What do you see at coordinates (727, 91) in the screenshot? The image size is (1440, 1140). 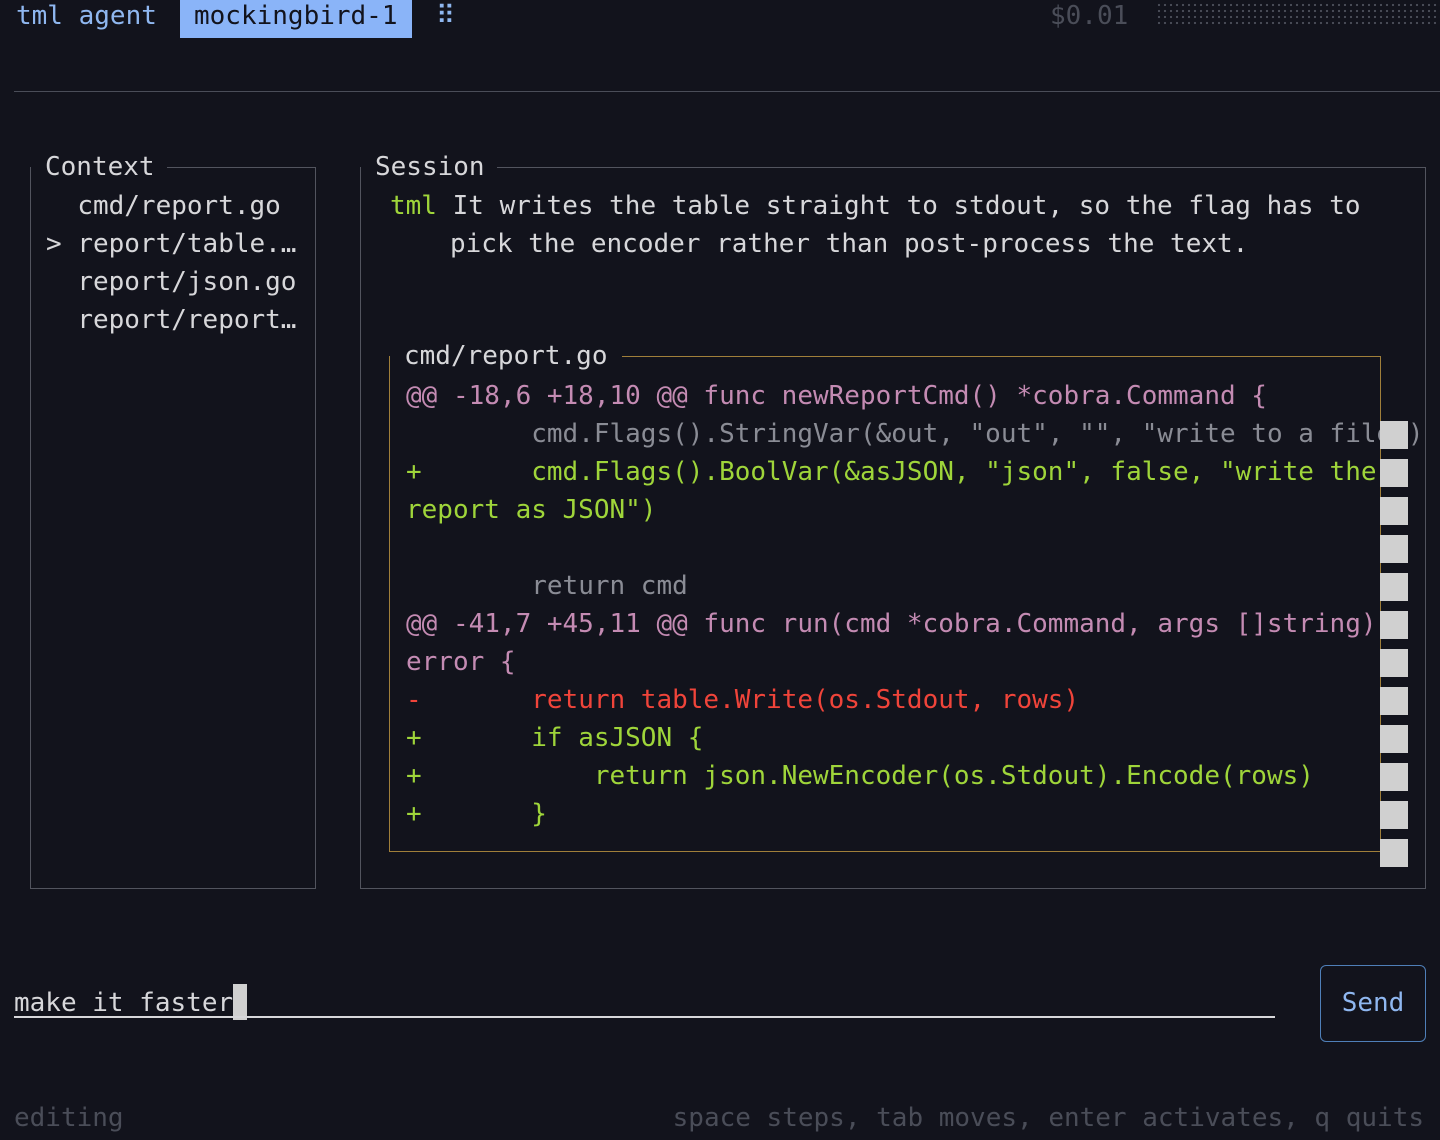 I see `header-divider` at bounding box center [727, 91].